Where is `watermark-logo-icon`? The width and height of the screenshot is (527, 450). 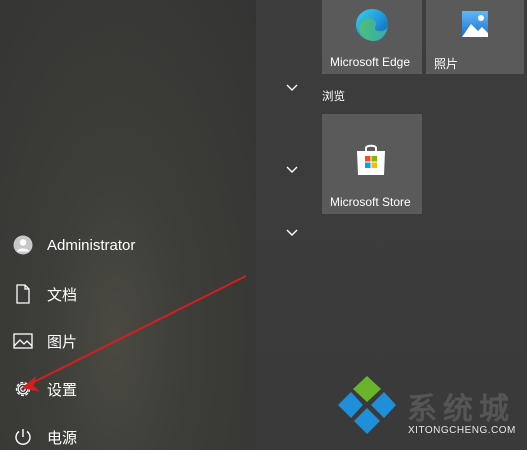 watermark-logo-icon is located at coordinates (367, 405).